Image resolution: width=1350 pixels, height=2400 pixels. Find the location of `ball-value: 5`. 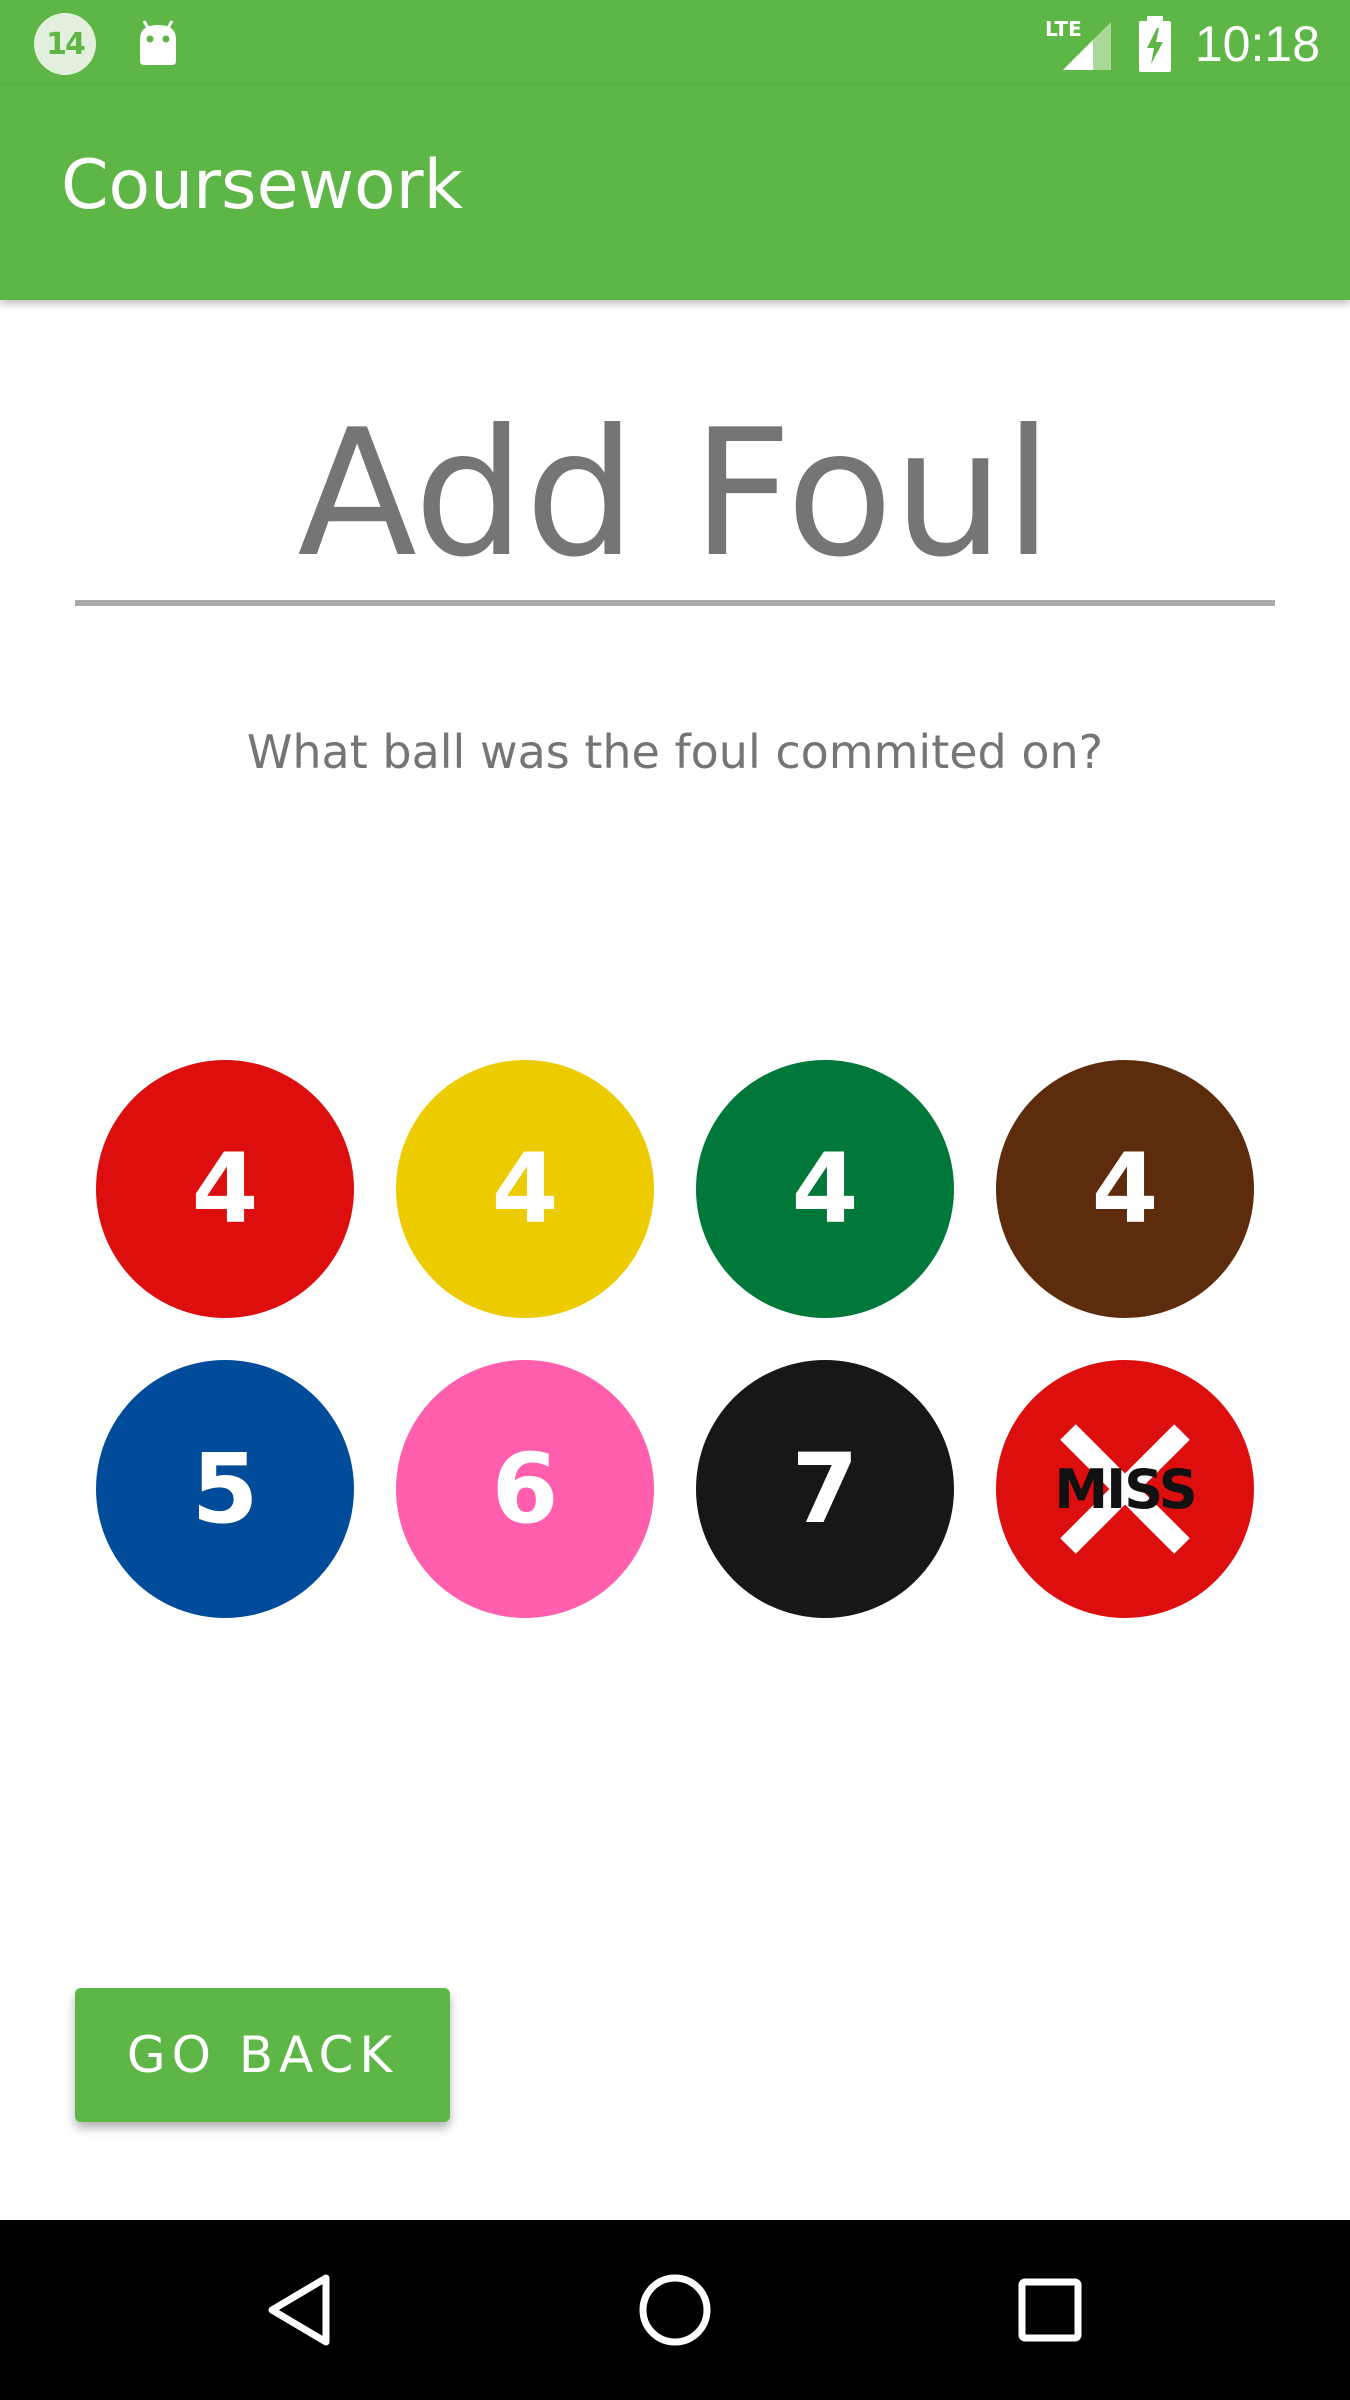

ball-value: 5 is located at coordinates (225, 1489).